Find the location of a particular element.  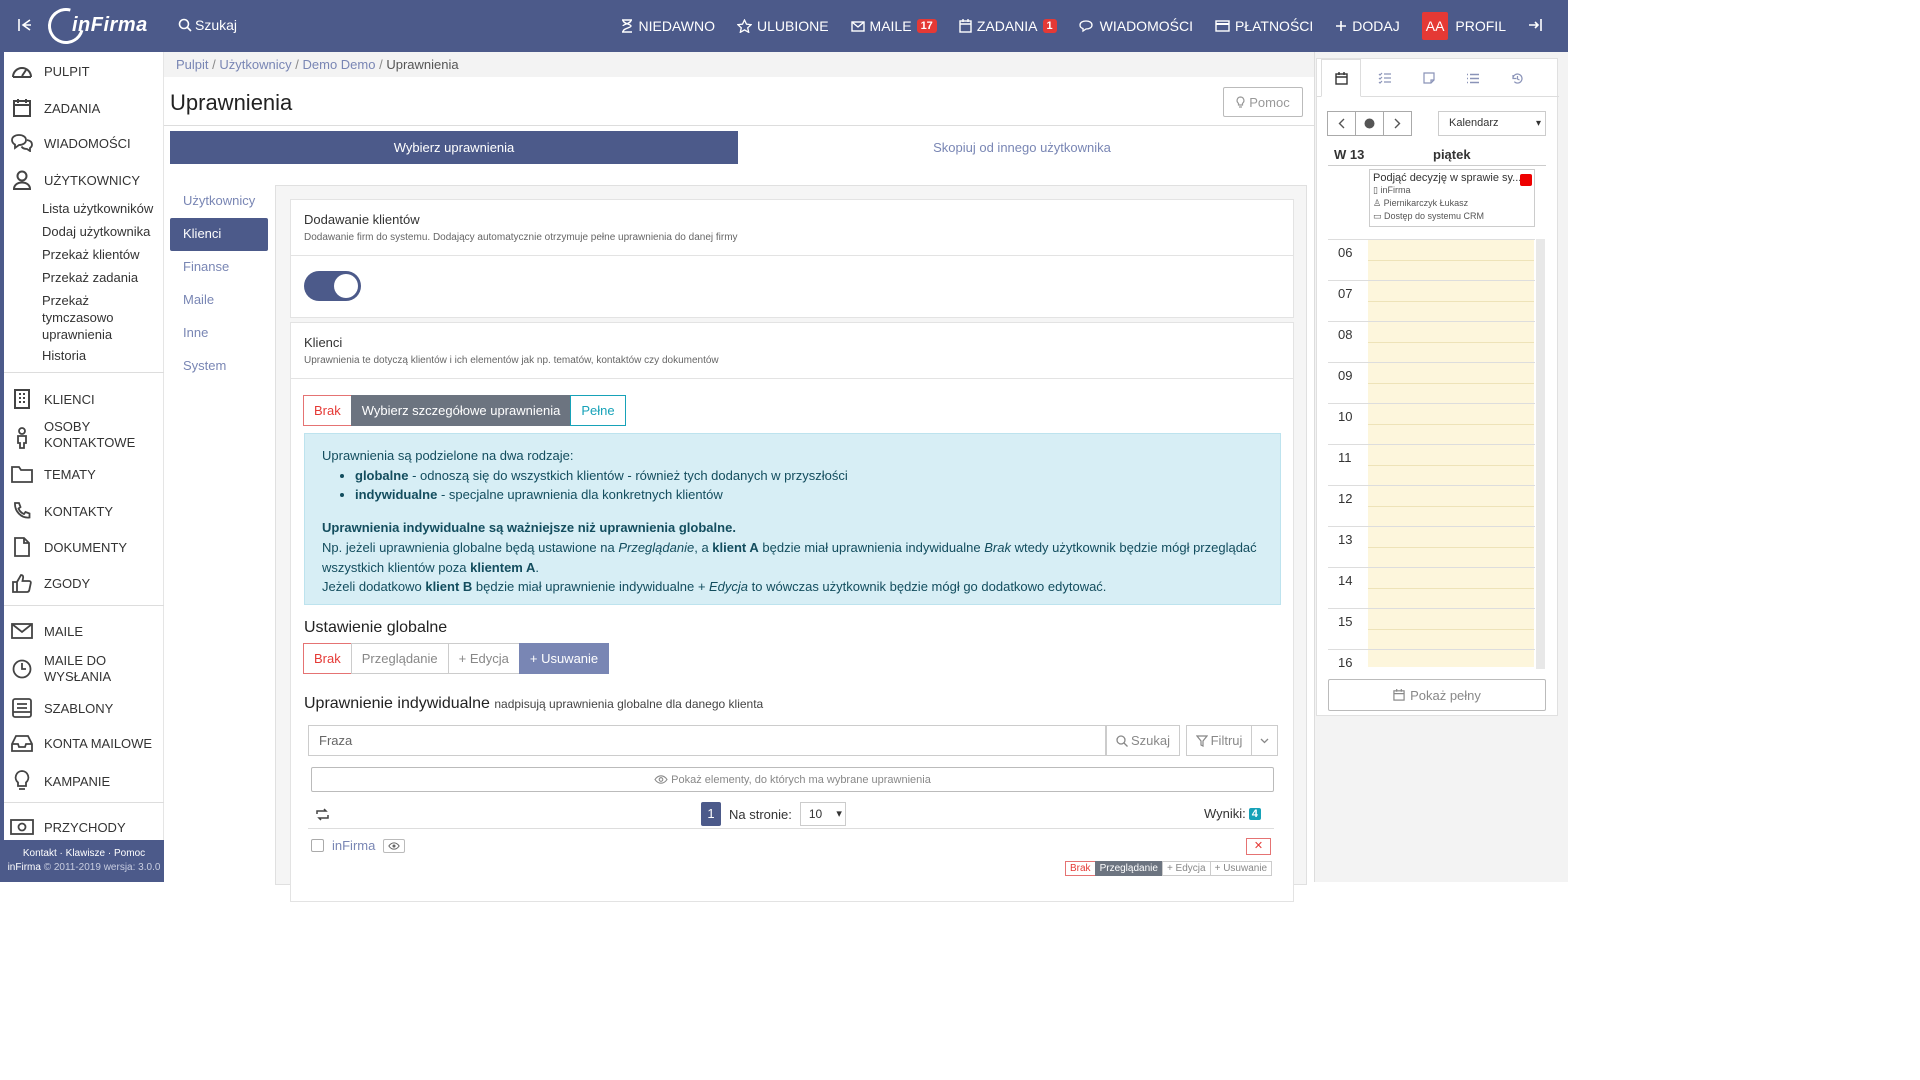

refresh-icon is located at coordinates (322, 814).